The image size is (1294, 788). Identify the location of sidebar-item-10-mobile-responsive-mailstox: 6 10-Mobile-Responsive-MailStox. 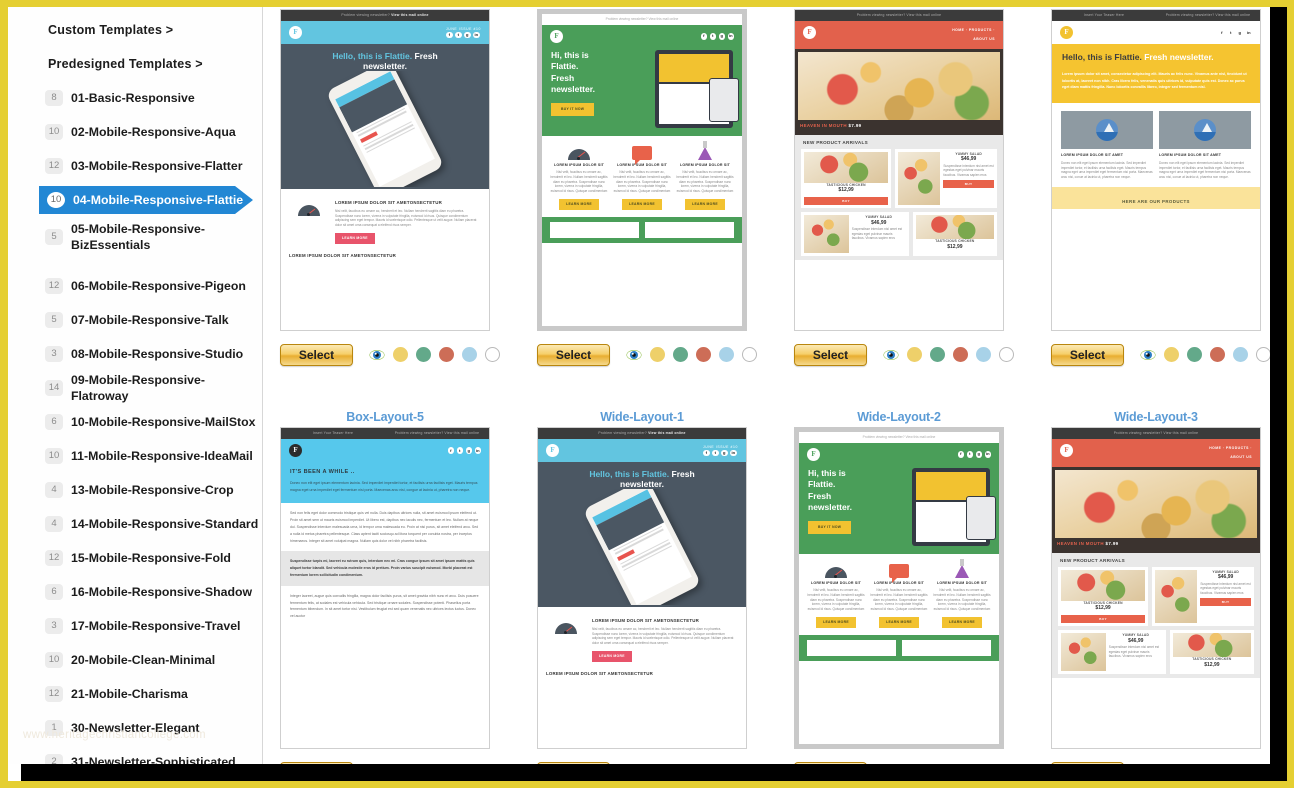
(135, 422).